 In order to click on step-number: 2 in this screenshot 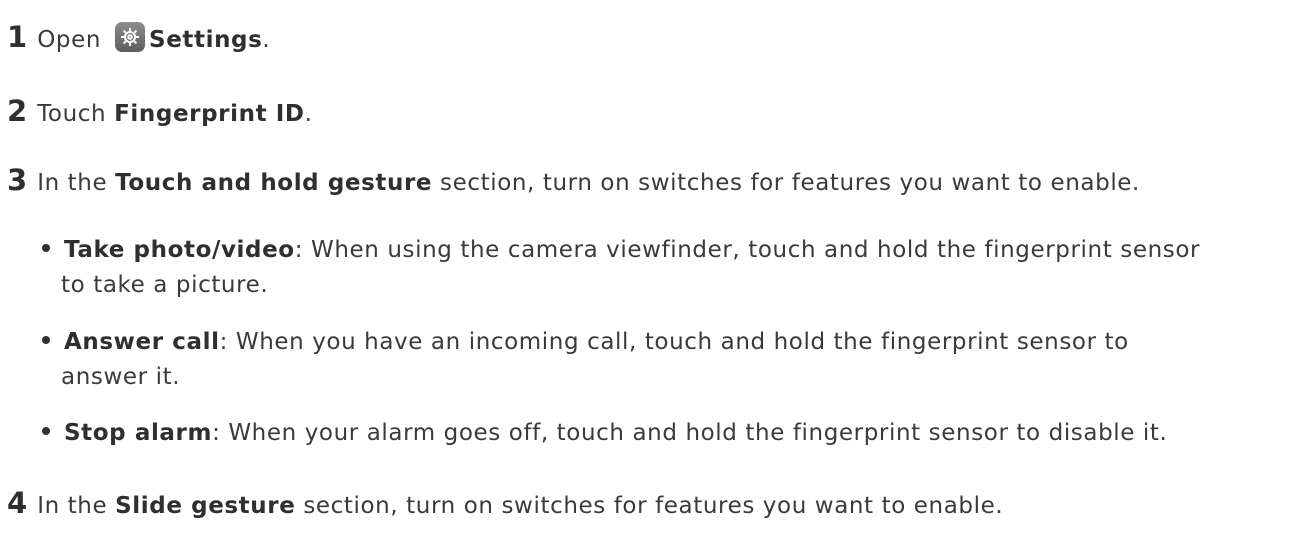, I will do `click(17, 111)`.